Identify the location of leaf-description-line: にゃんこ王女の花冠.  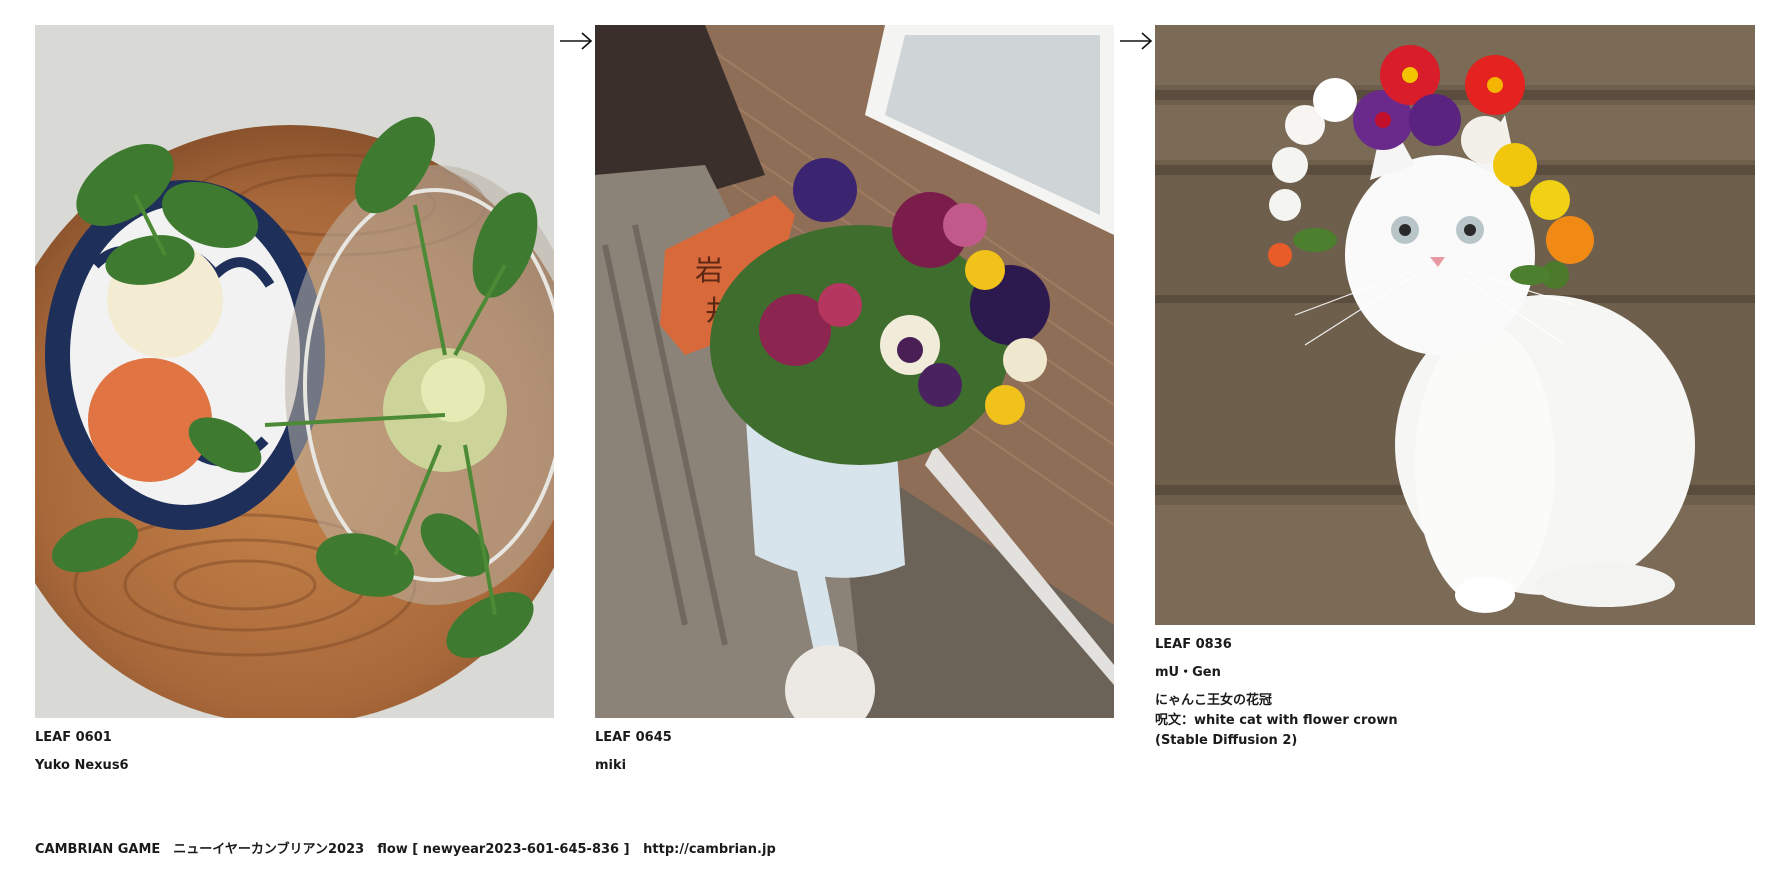
(1214, 700).